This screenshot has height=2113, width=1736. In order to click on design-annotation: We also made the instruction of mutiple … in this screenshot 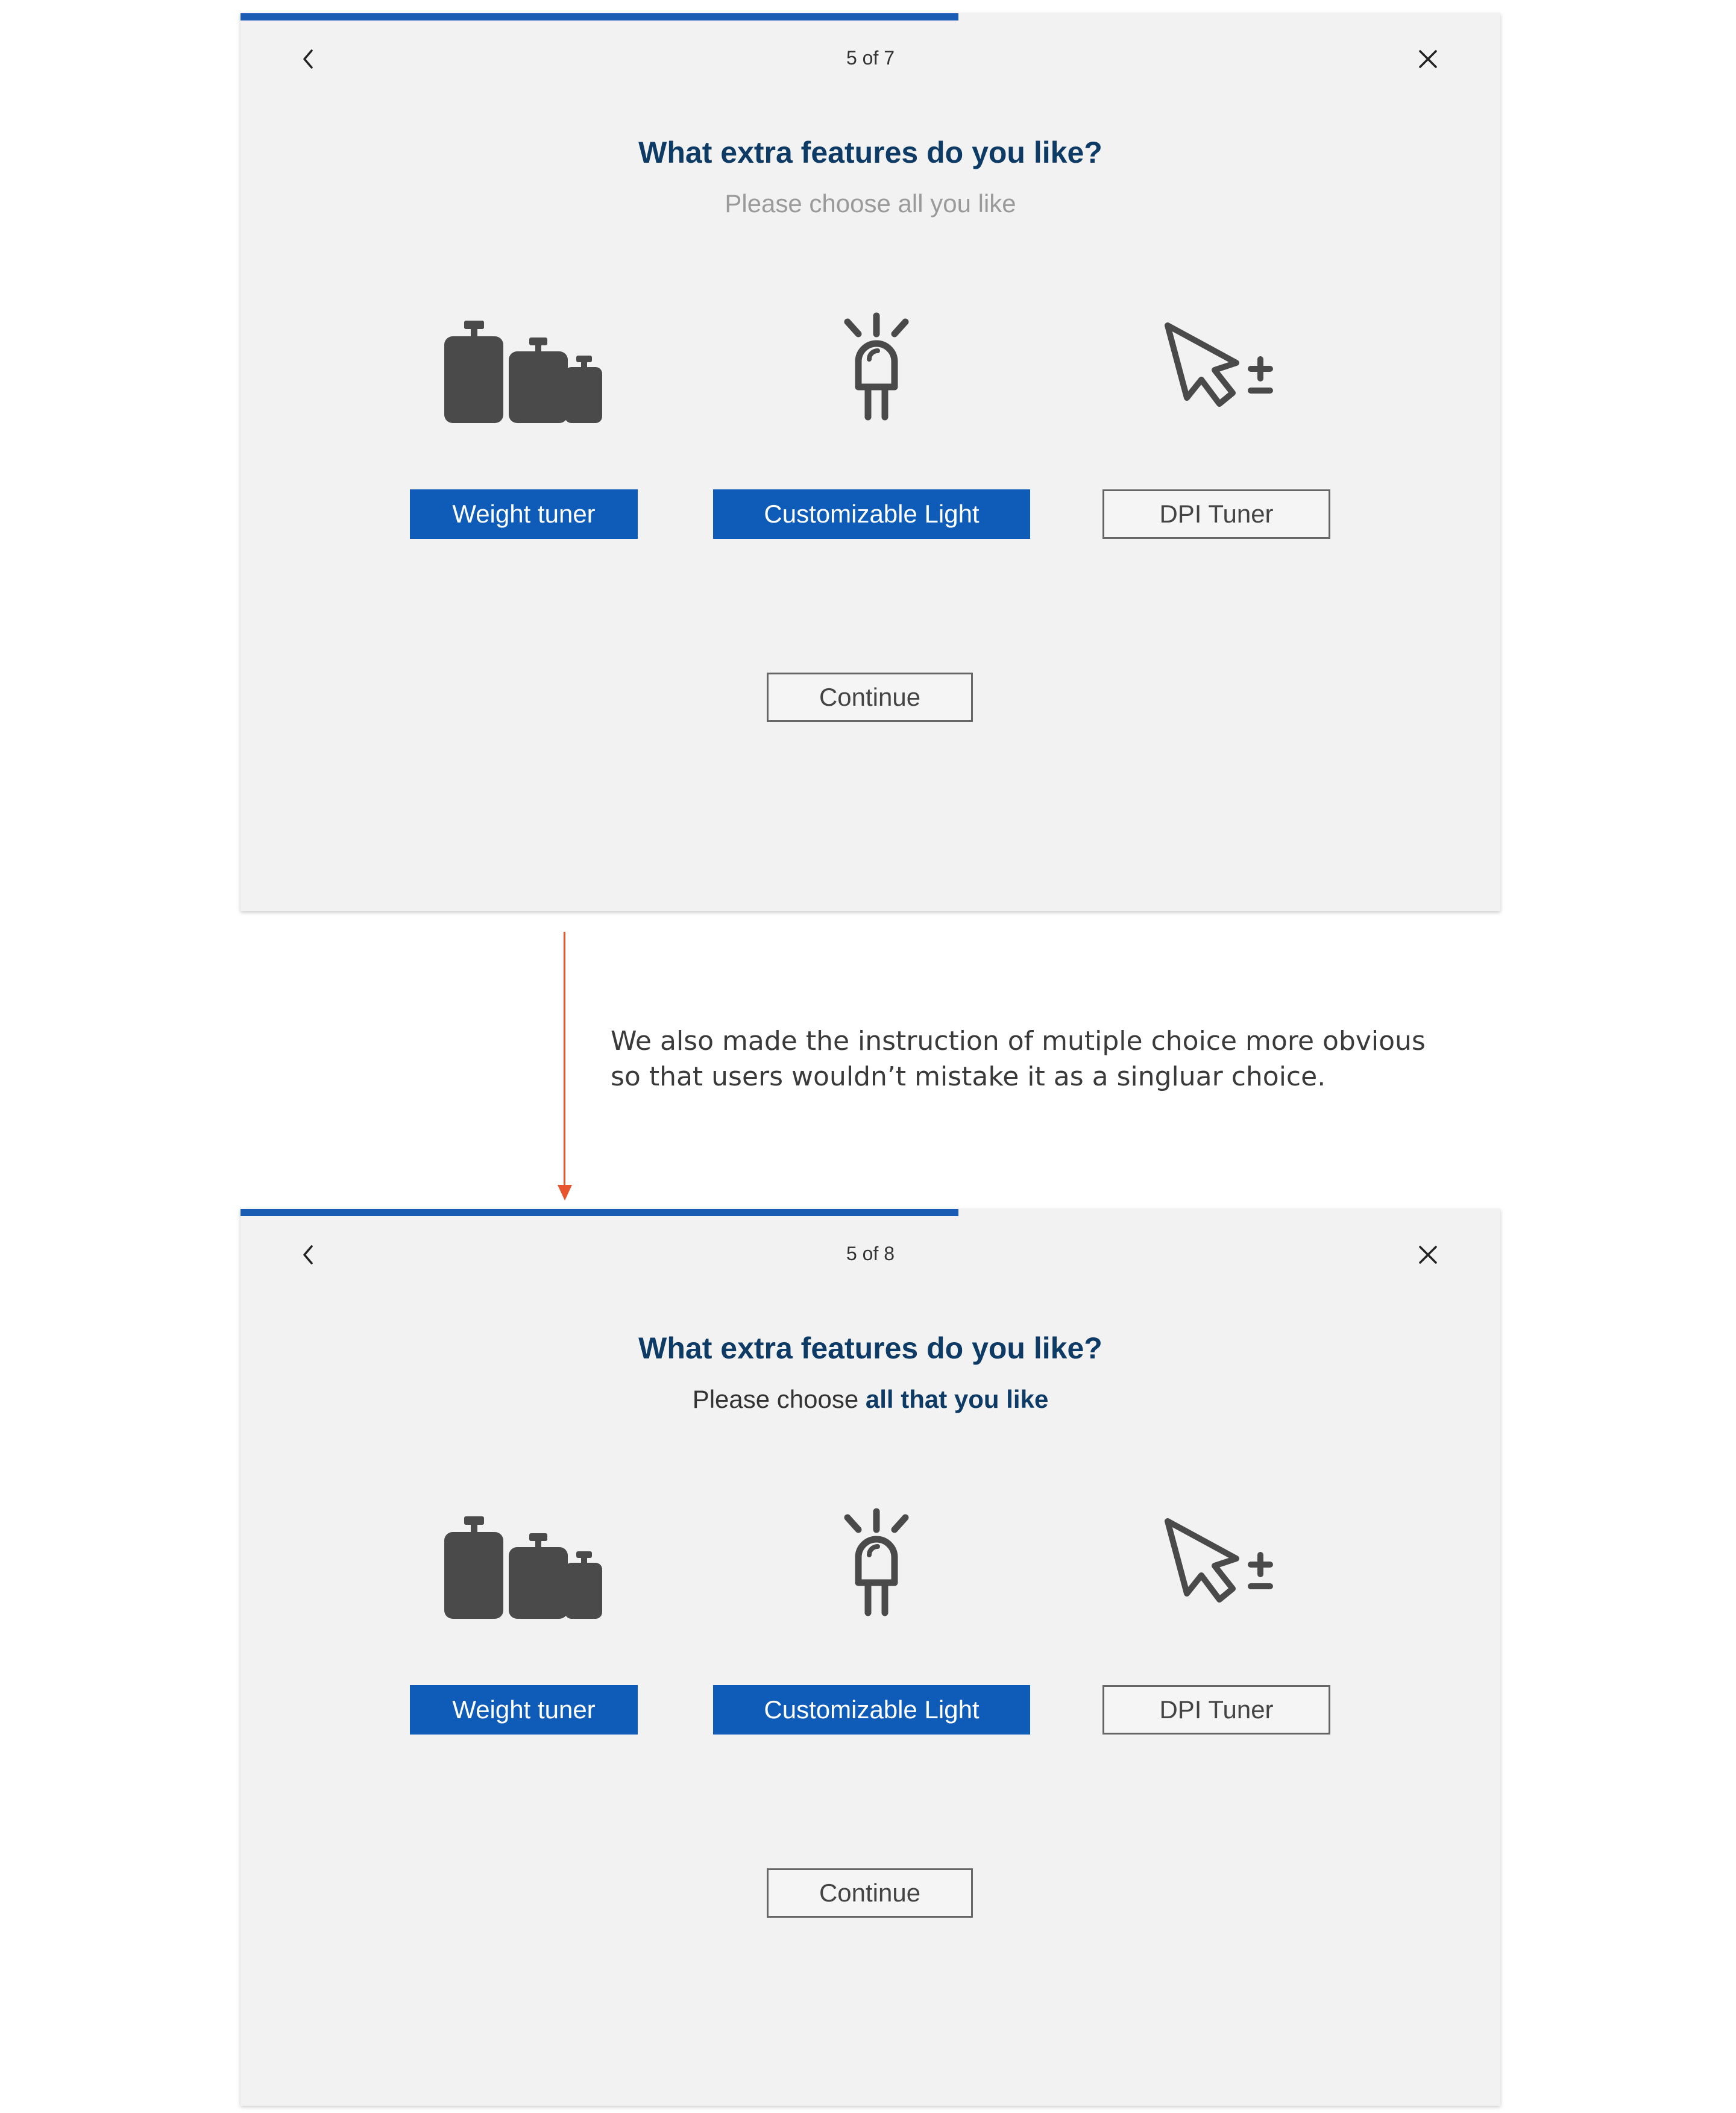, I will do `click(1026, 1058)`.